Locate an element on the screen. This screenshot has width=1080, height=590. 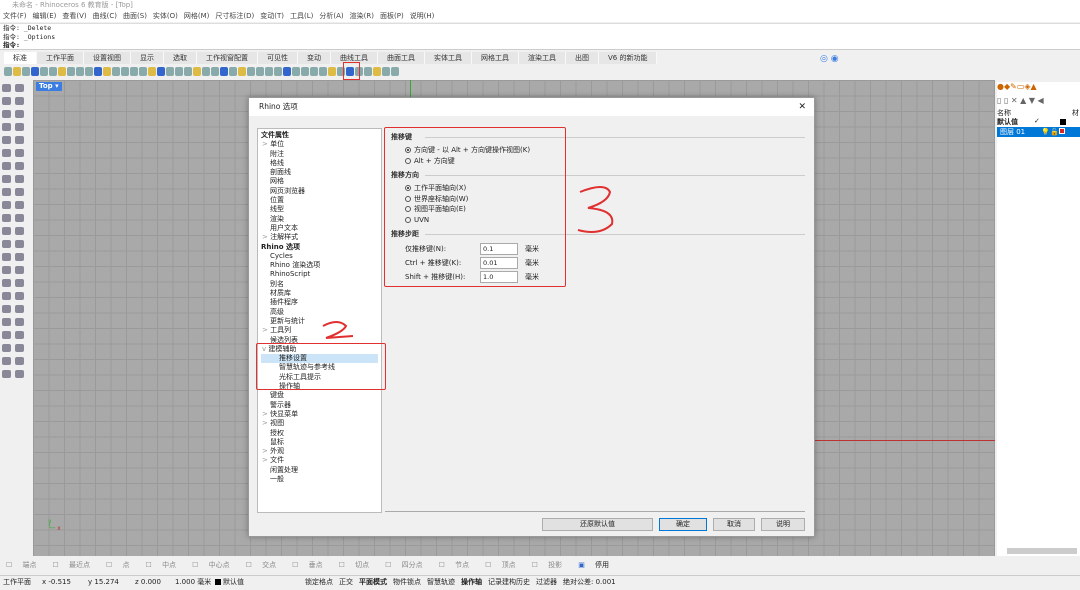
layer-color-swatch is located at coordinates (1061, 131).